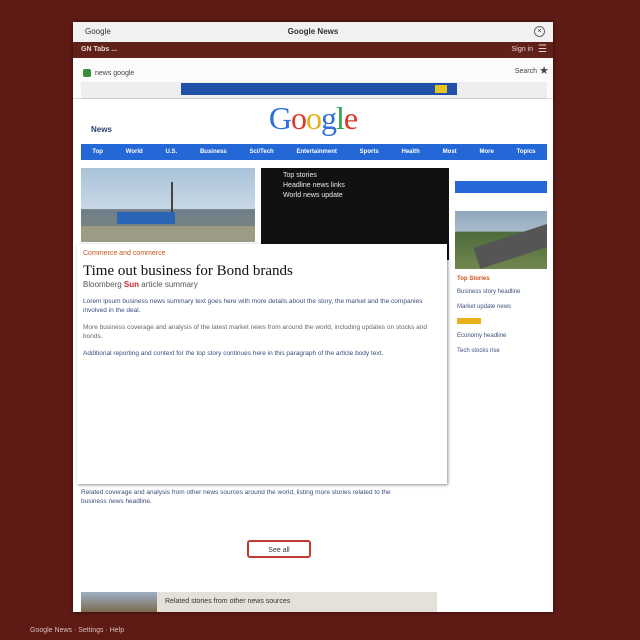 The width and height of the screenshot is (640, 640). I want to click on nav-item: Business, so click(213, 152).